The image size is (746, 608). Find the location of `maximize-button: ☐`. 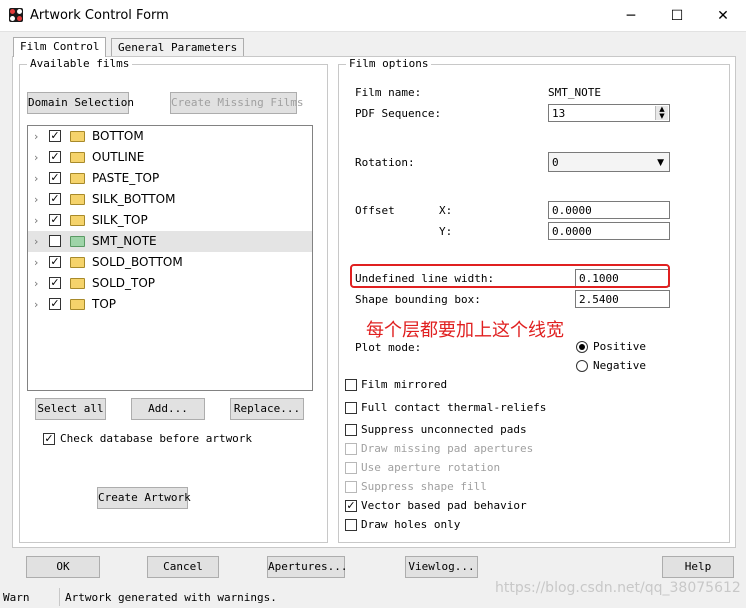

maximize-button: ☐ is located at coordinates (677, 15).